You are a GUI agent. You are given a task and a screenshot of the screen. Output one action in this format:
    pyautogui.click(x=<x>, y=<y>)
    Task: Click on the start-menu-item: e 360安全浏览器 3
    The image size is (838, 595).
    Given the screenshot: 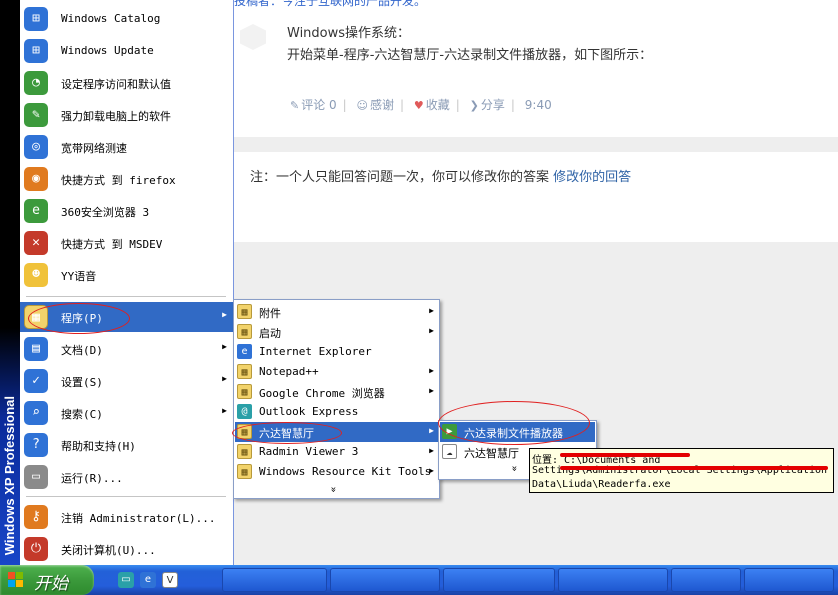 What is the action you would take?
    pyautogui.click(x=126, y=211)
    